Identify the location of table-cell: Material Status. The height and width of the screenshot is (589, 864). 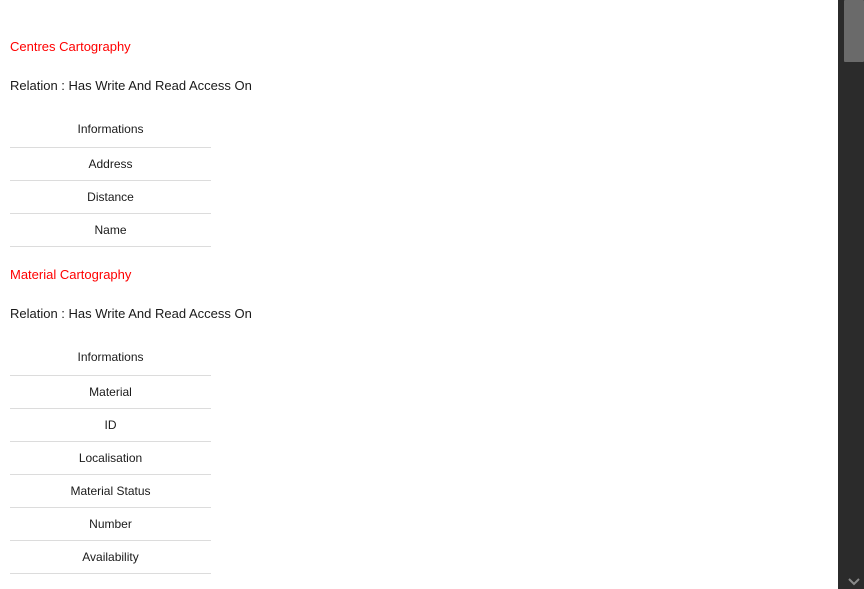
(110, 491).